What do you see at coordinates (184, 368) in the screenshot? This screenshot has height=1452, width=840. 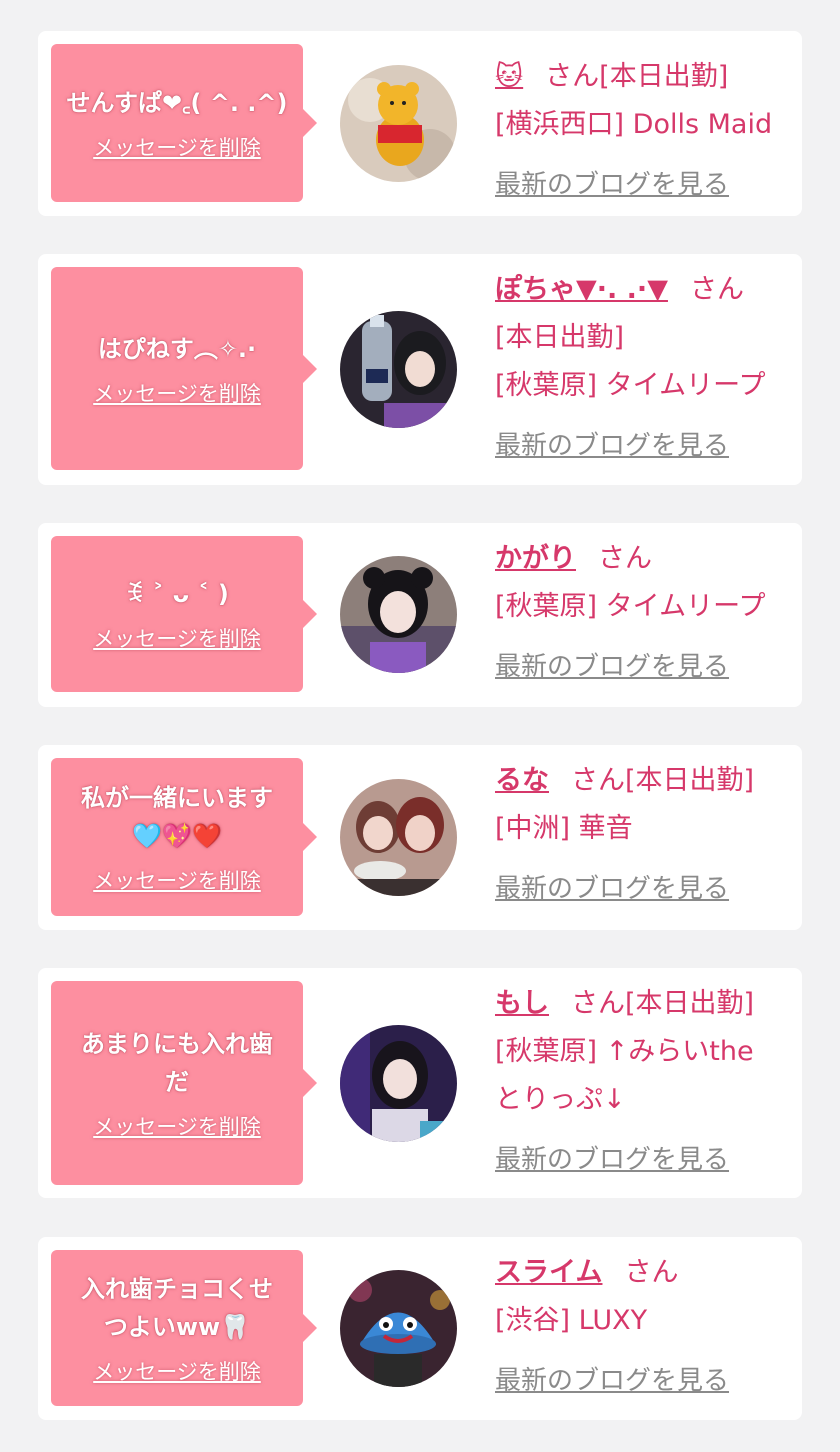 I see `message-bubble: はぴねす︵✧.· メッセージを削除` at bounding box center [184, 368].